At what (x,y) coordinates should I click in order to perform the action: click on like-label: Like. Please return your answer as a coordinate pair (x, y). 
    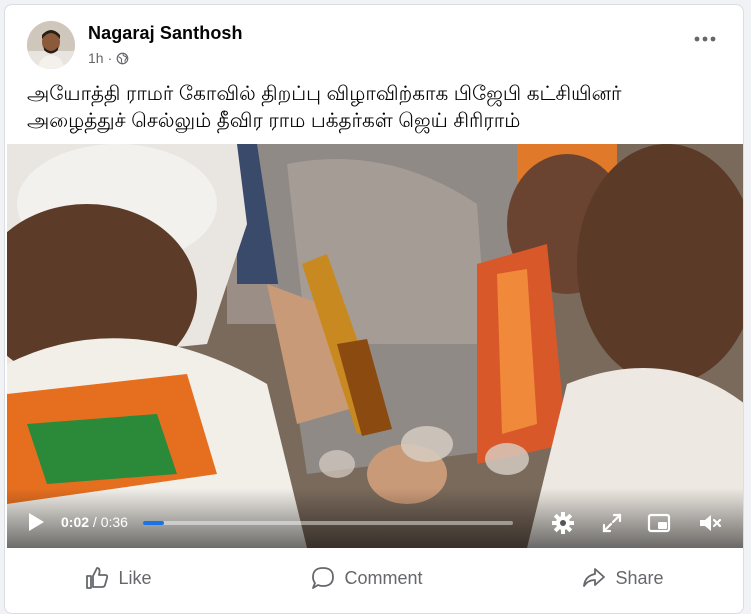
    Looking at the image, I should click on (135, 577).